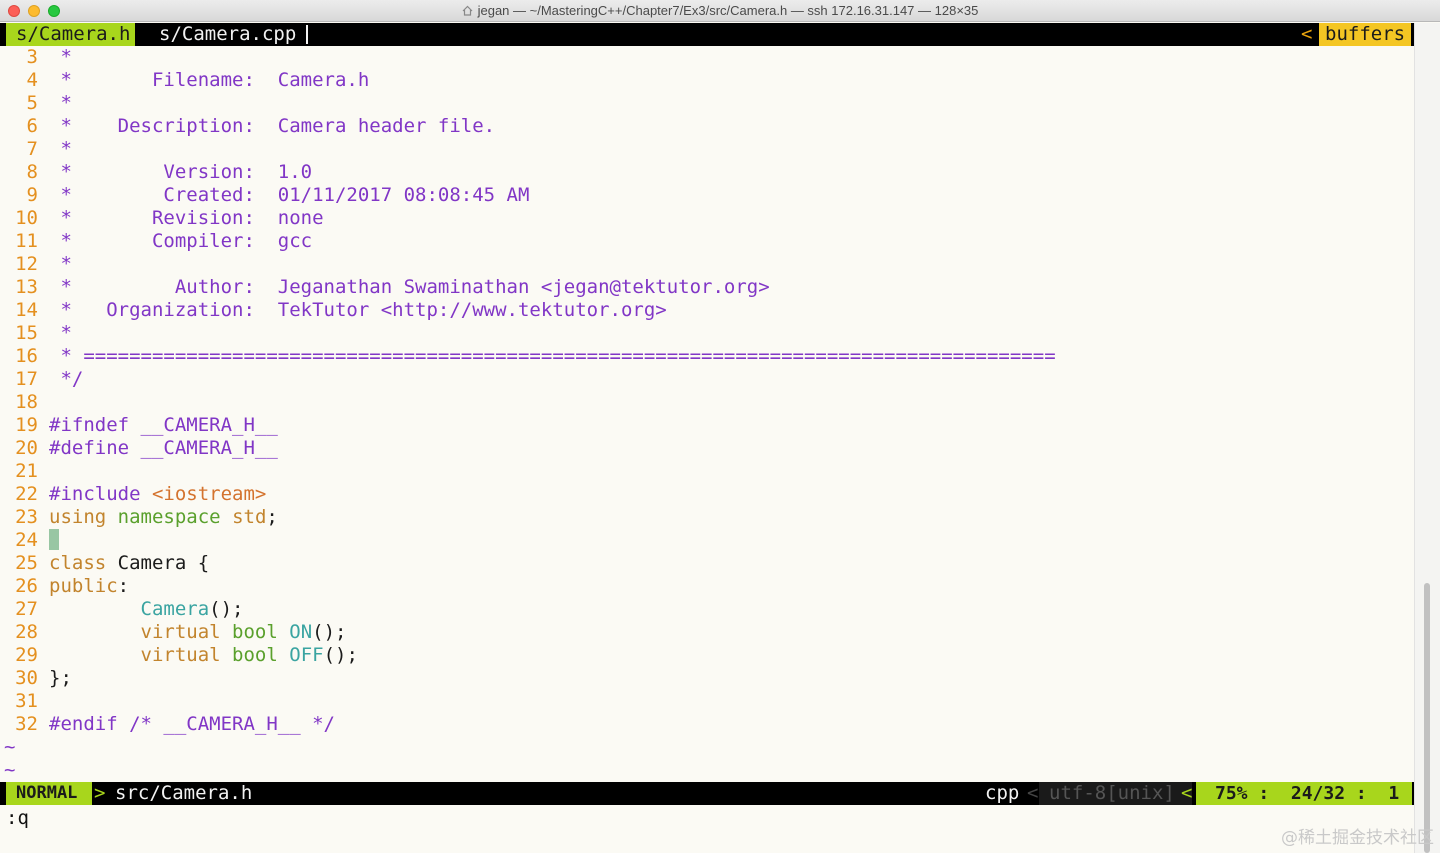 The image size is (1440, 853). Describe the element at coordinates (26, 356) in the screenshot. I see `line-number: 16` at that location.